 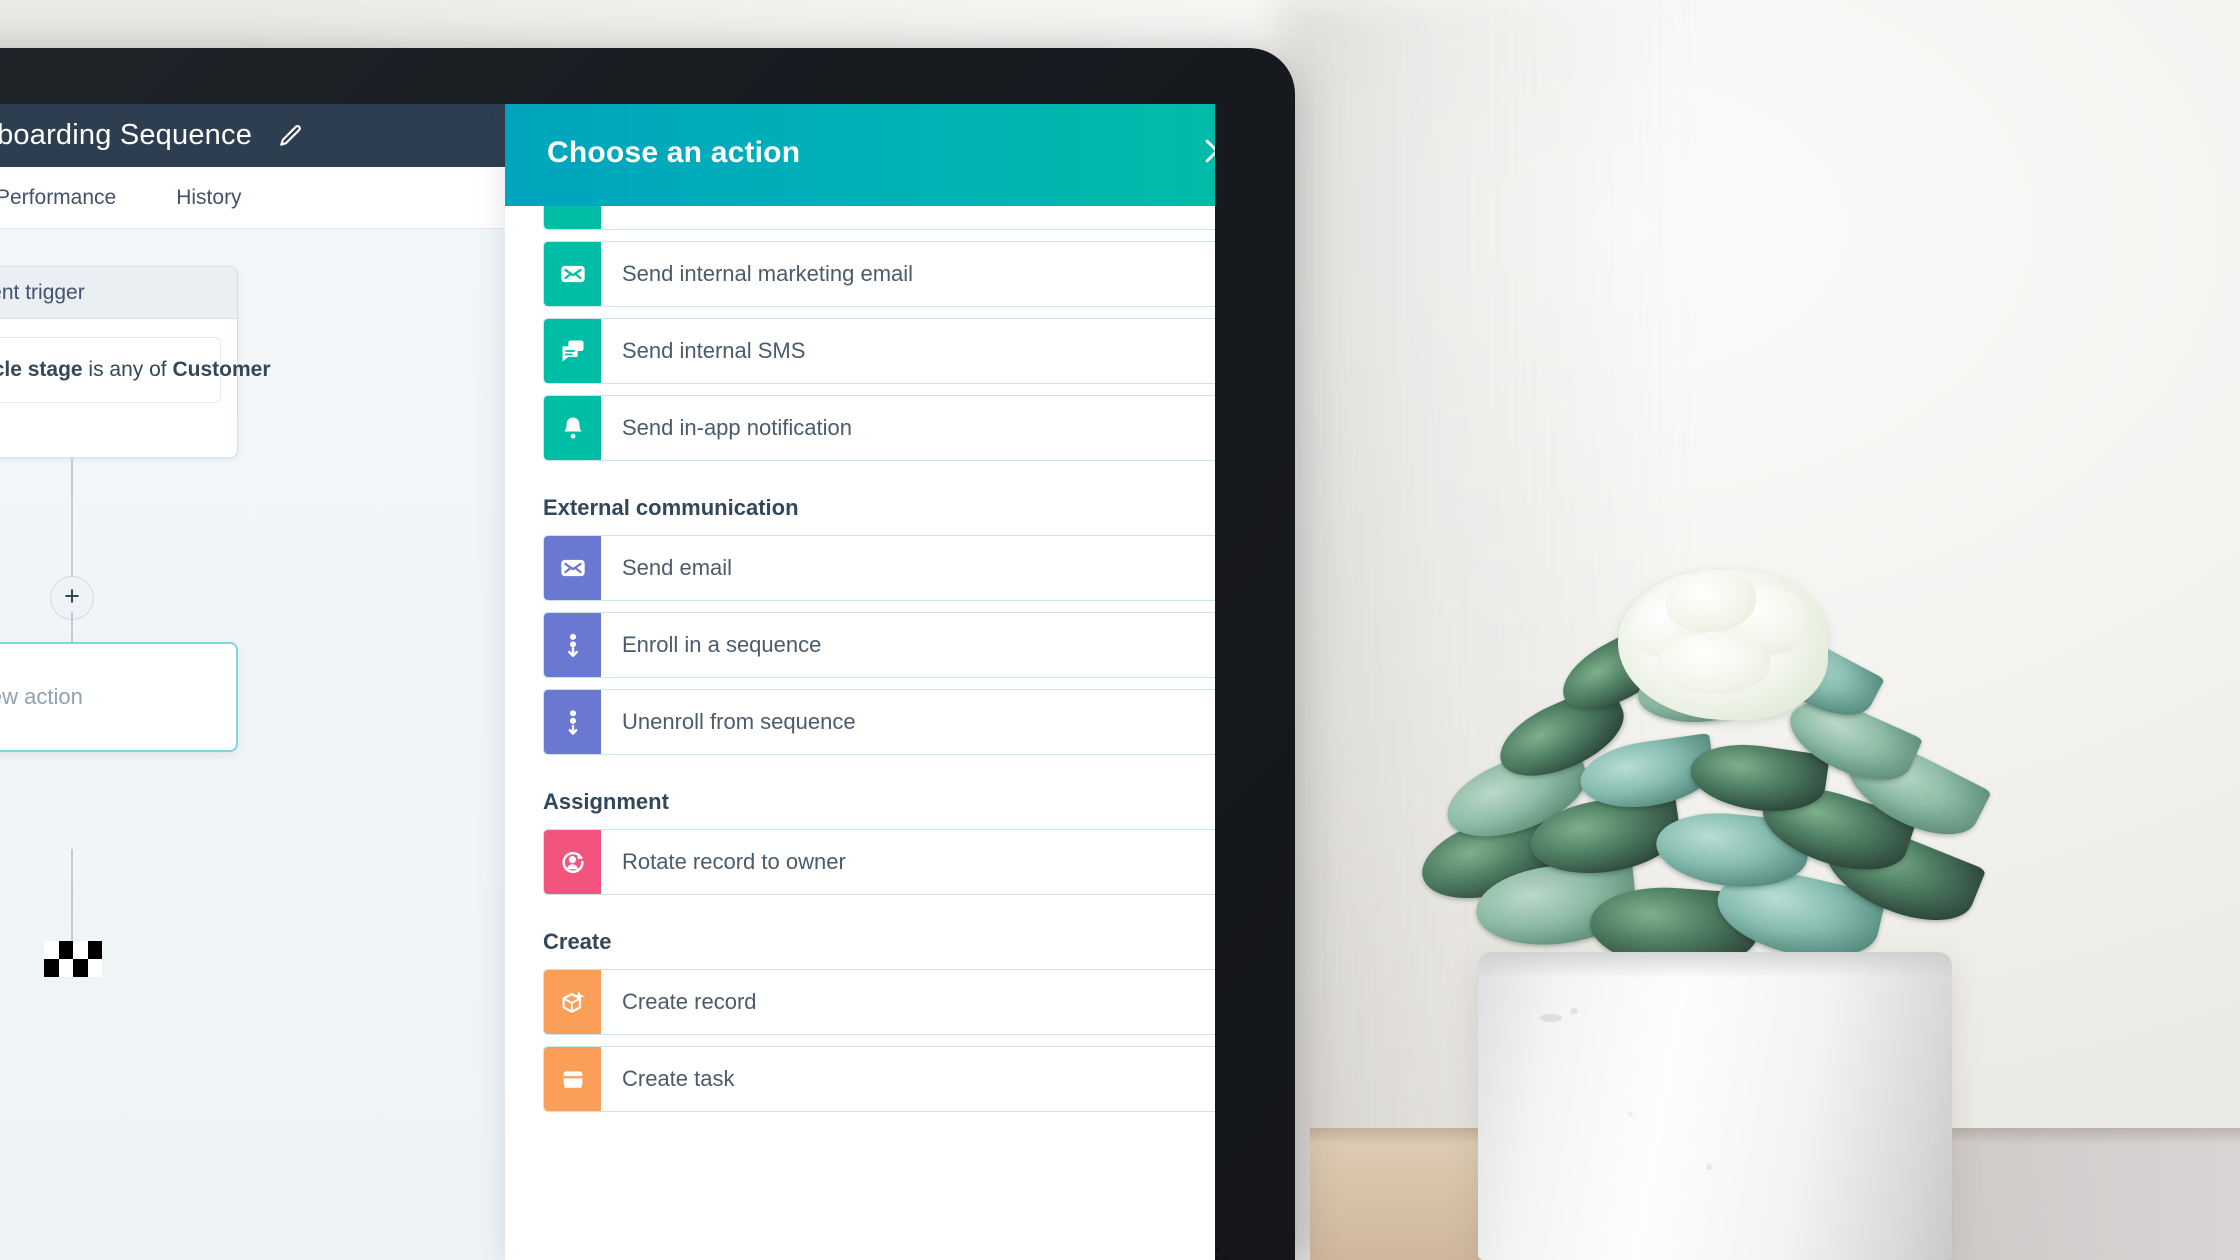 I want to click on action-row-create-record: Create record, so click(x=879, y=1002).